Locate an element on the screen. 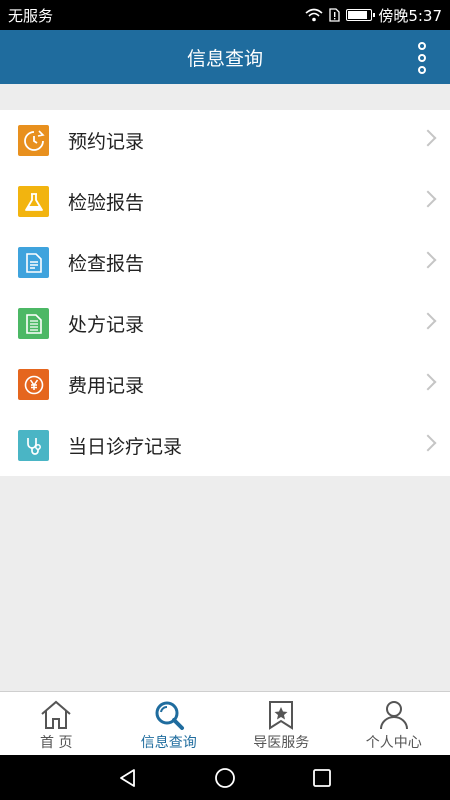  tab-guide-service: 导医服务 is located at coordinates (281, 723).